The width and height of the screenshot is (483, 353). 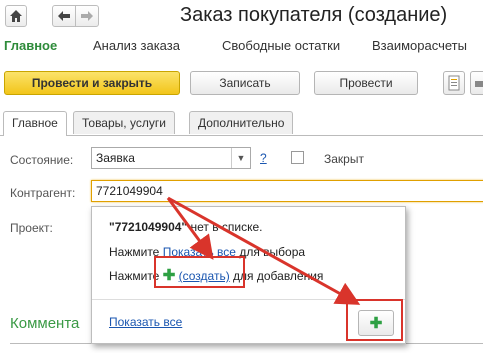 I want to click on closed-checkbox, so click(x=297, y=157).